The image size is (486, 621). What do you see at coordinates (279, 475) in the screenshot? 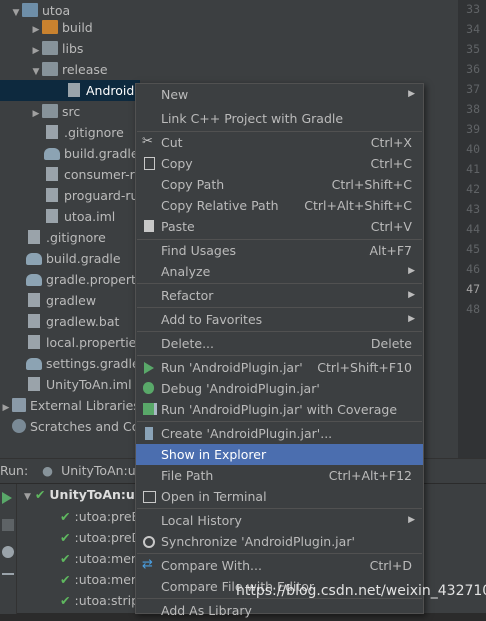
I see `menu-item-file-path: File Path Ctrl+Alt+F12` at bounding box center [279, 475].